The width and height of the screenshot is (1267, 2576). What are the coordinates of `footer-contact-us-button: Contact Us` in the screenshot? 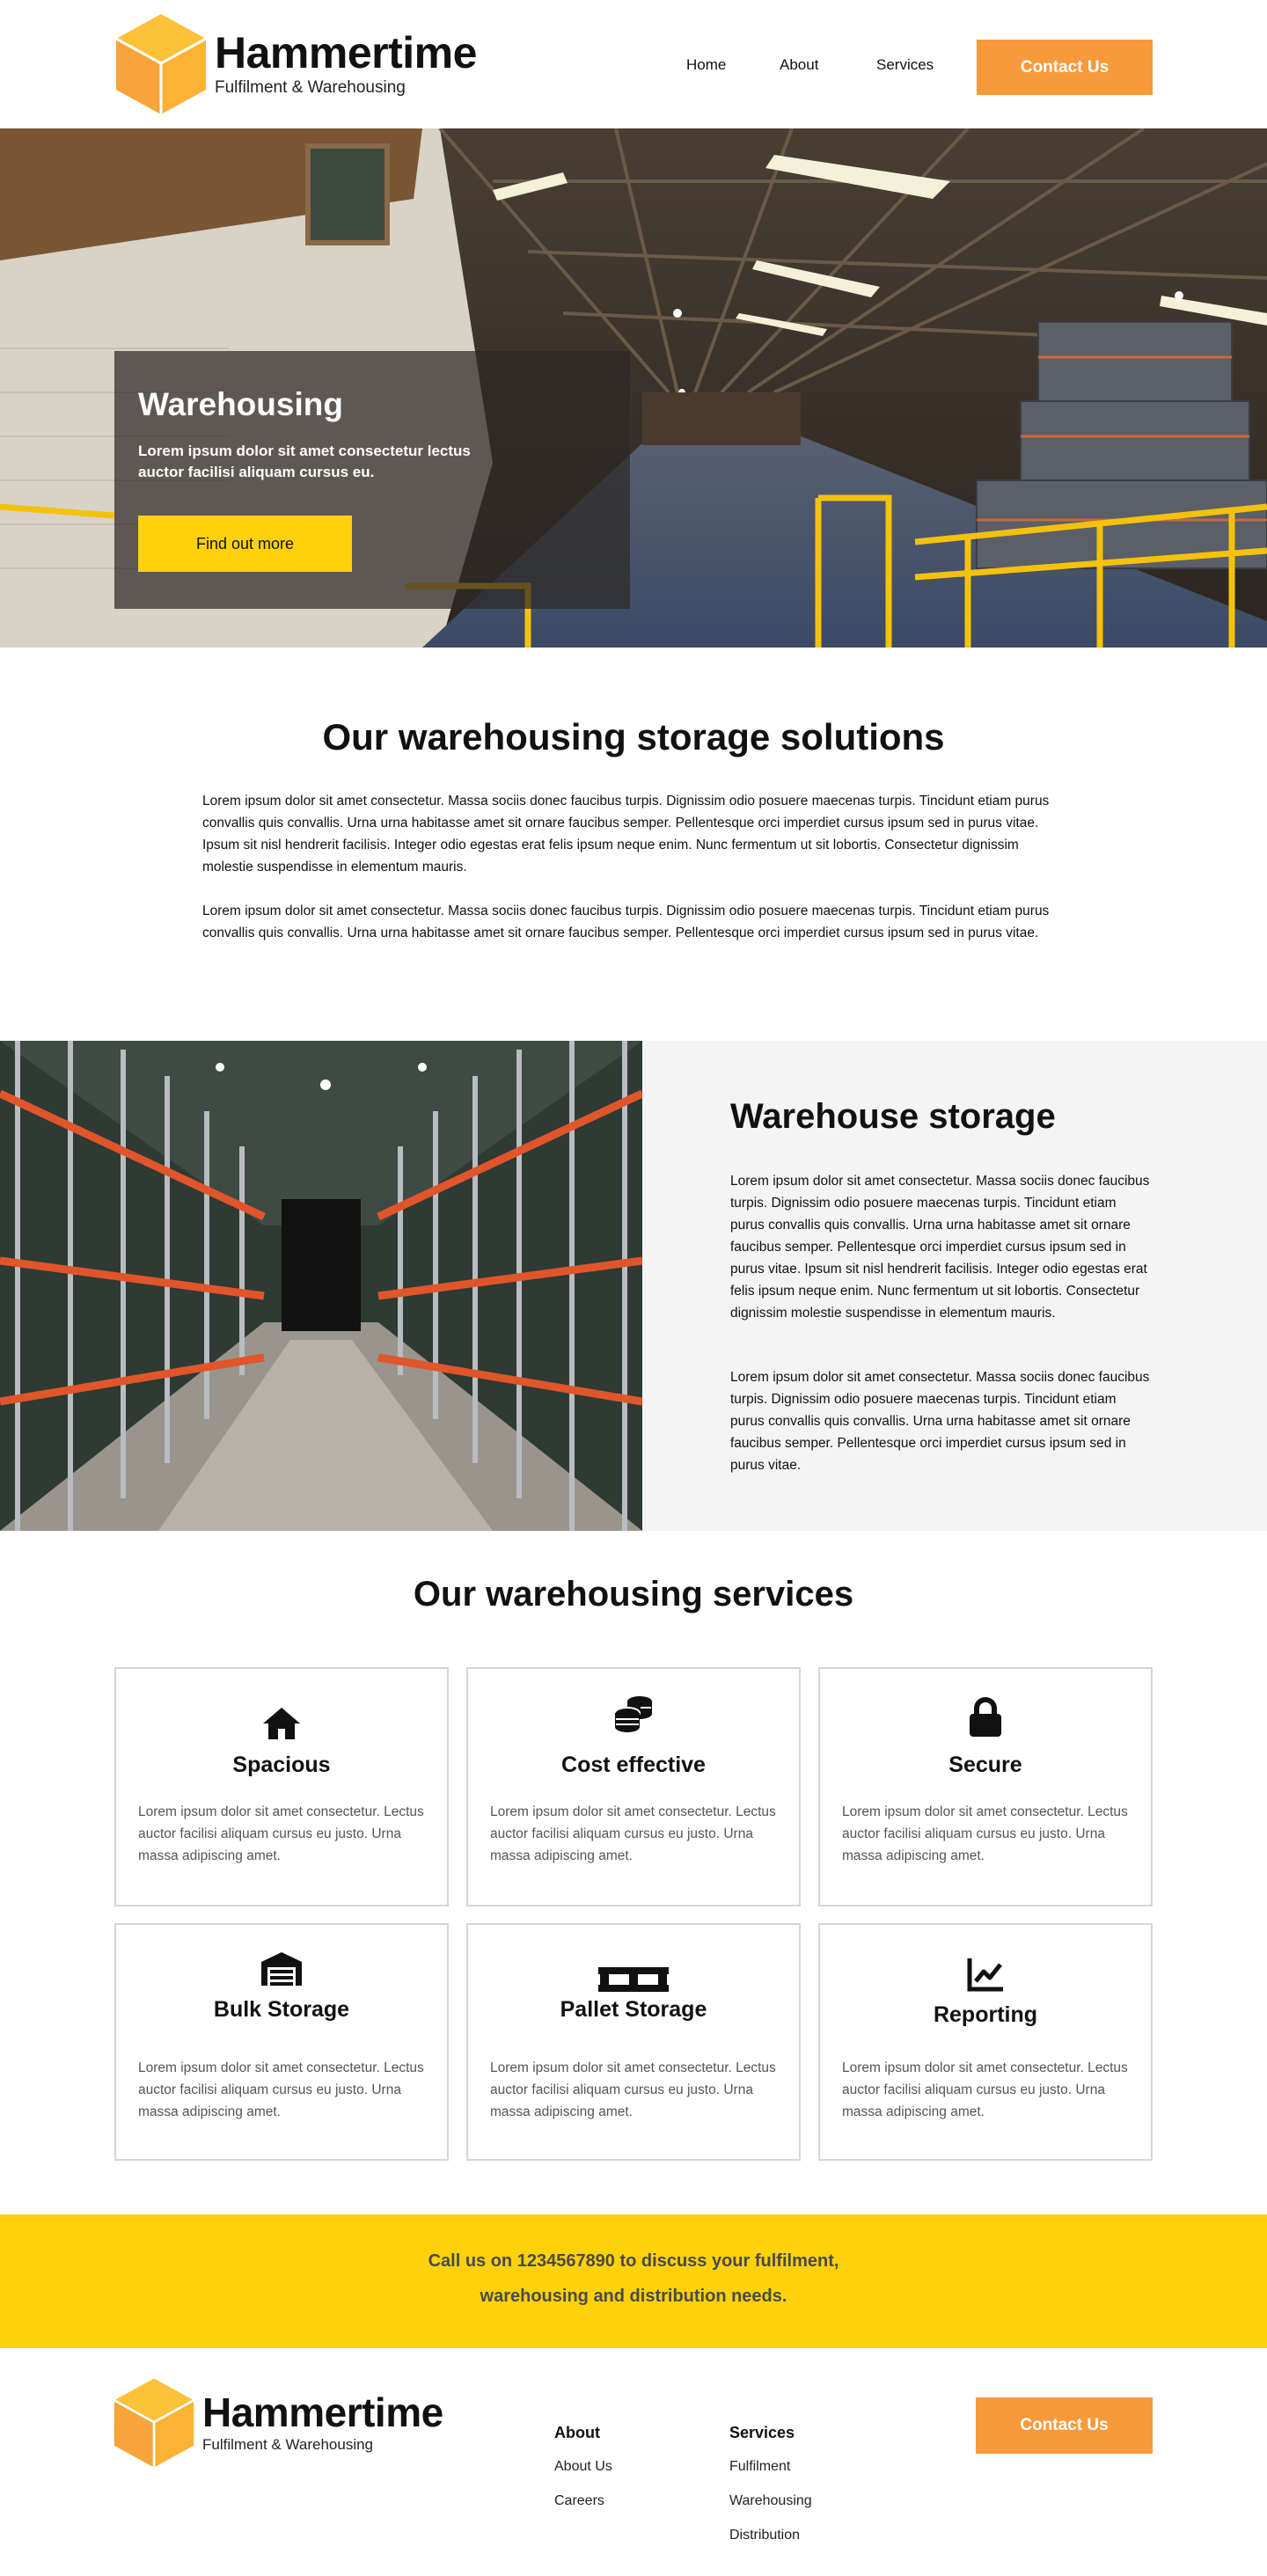 It's located at (1064, 2425).